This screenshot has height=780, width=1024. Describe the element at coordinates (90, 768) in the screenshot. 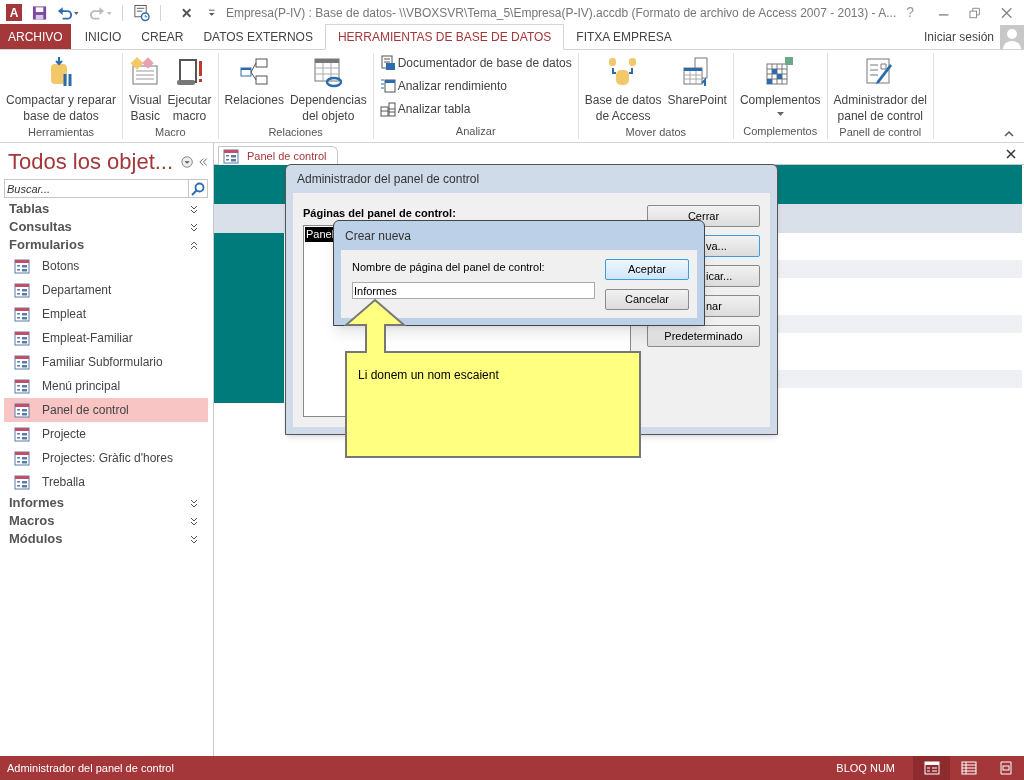

I see `status-text: Administrador del panel de control` at that location.